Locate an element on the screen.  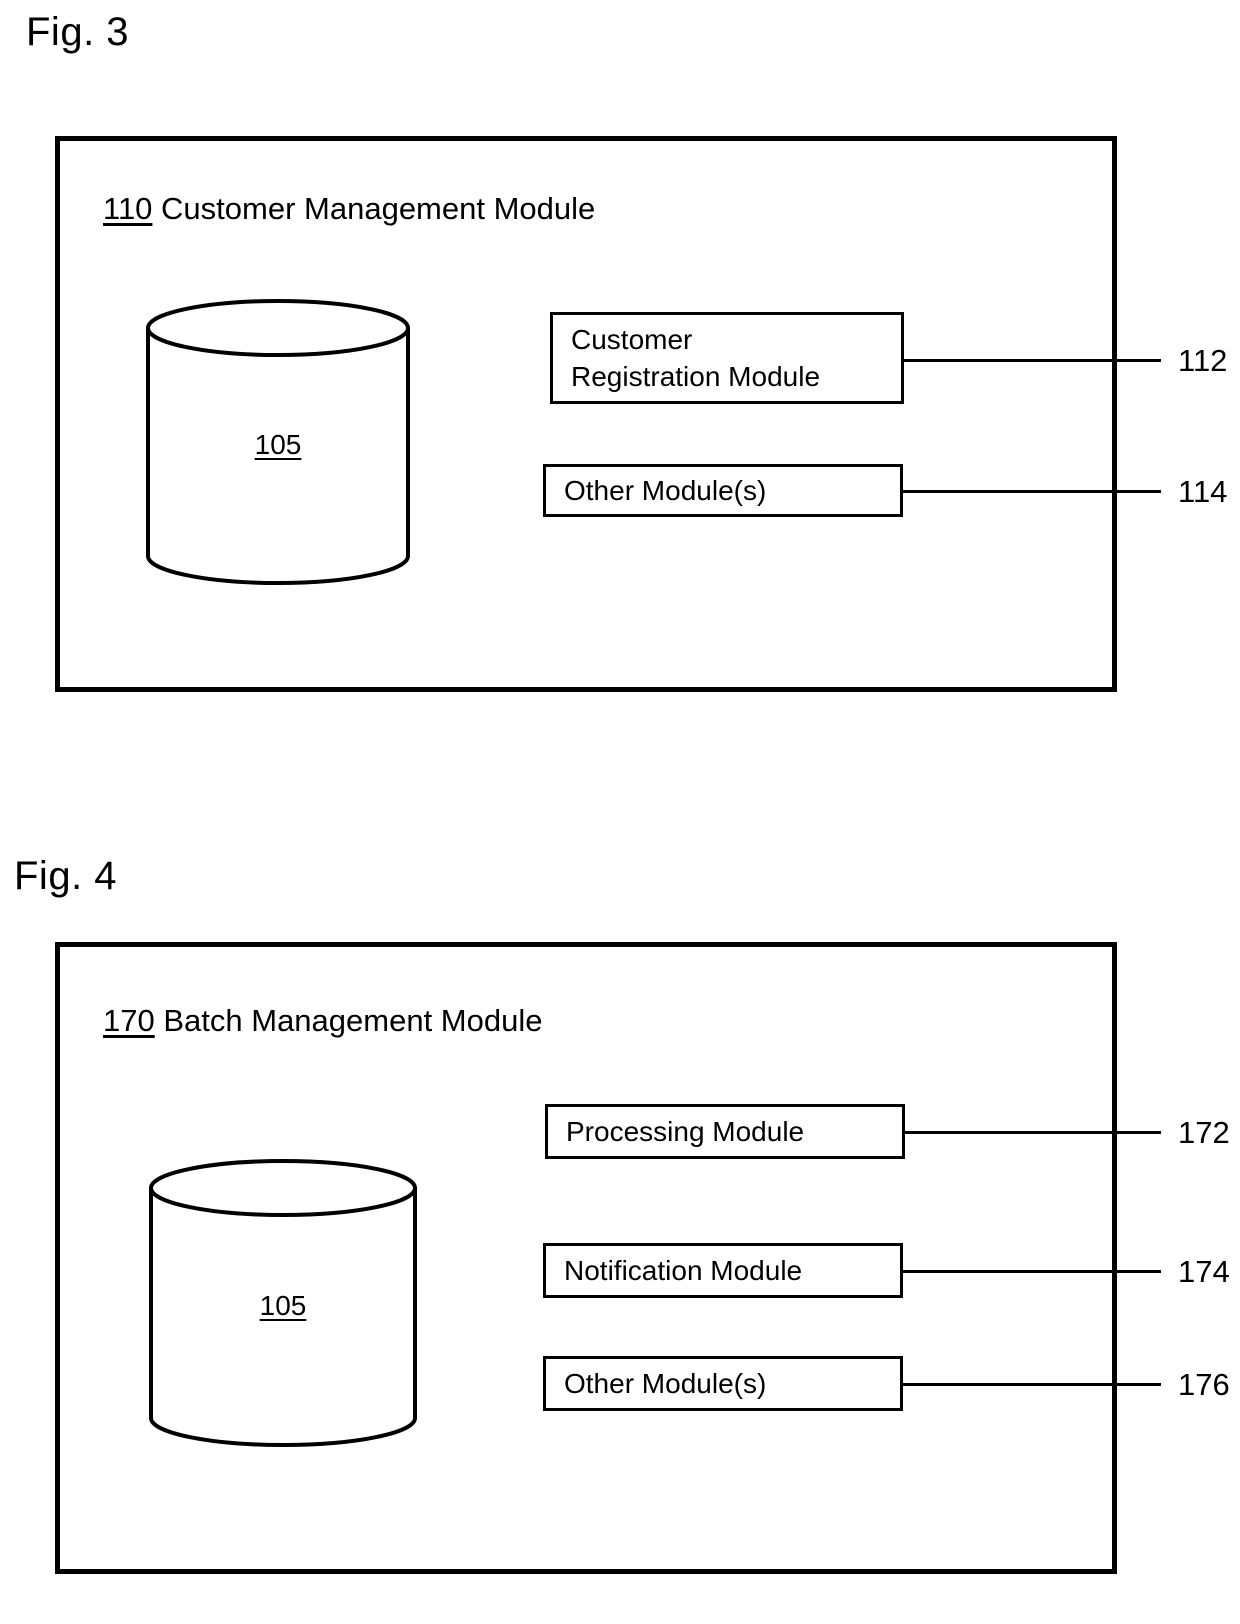
reference-number-172: 172 is located at coordinates (1204, 1132).